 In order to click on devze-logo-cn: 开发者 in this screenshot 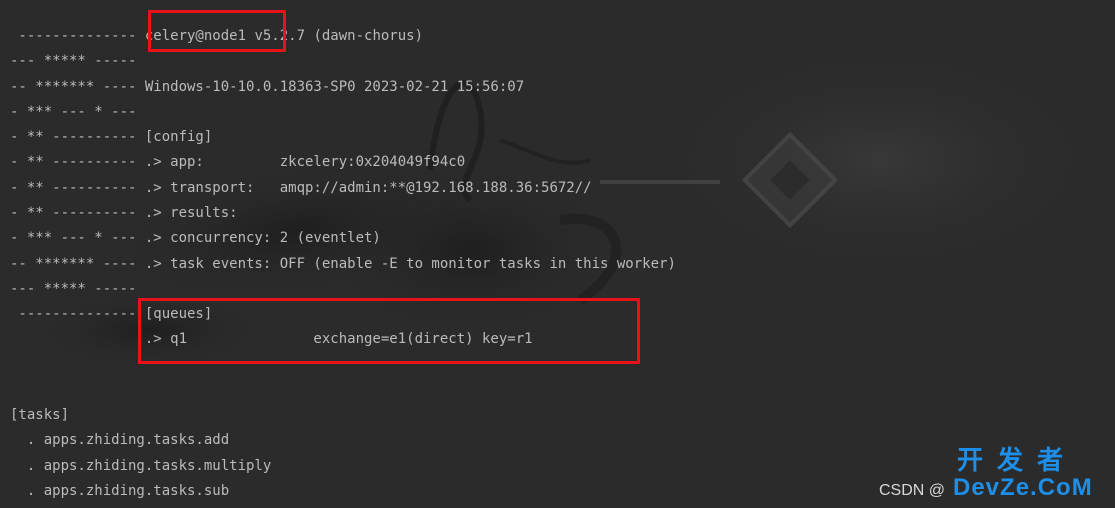, I will do `click(1017, 461)`.